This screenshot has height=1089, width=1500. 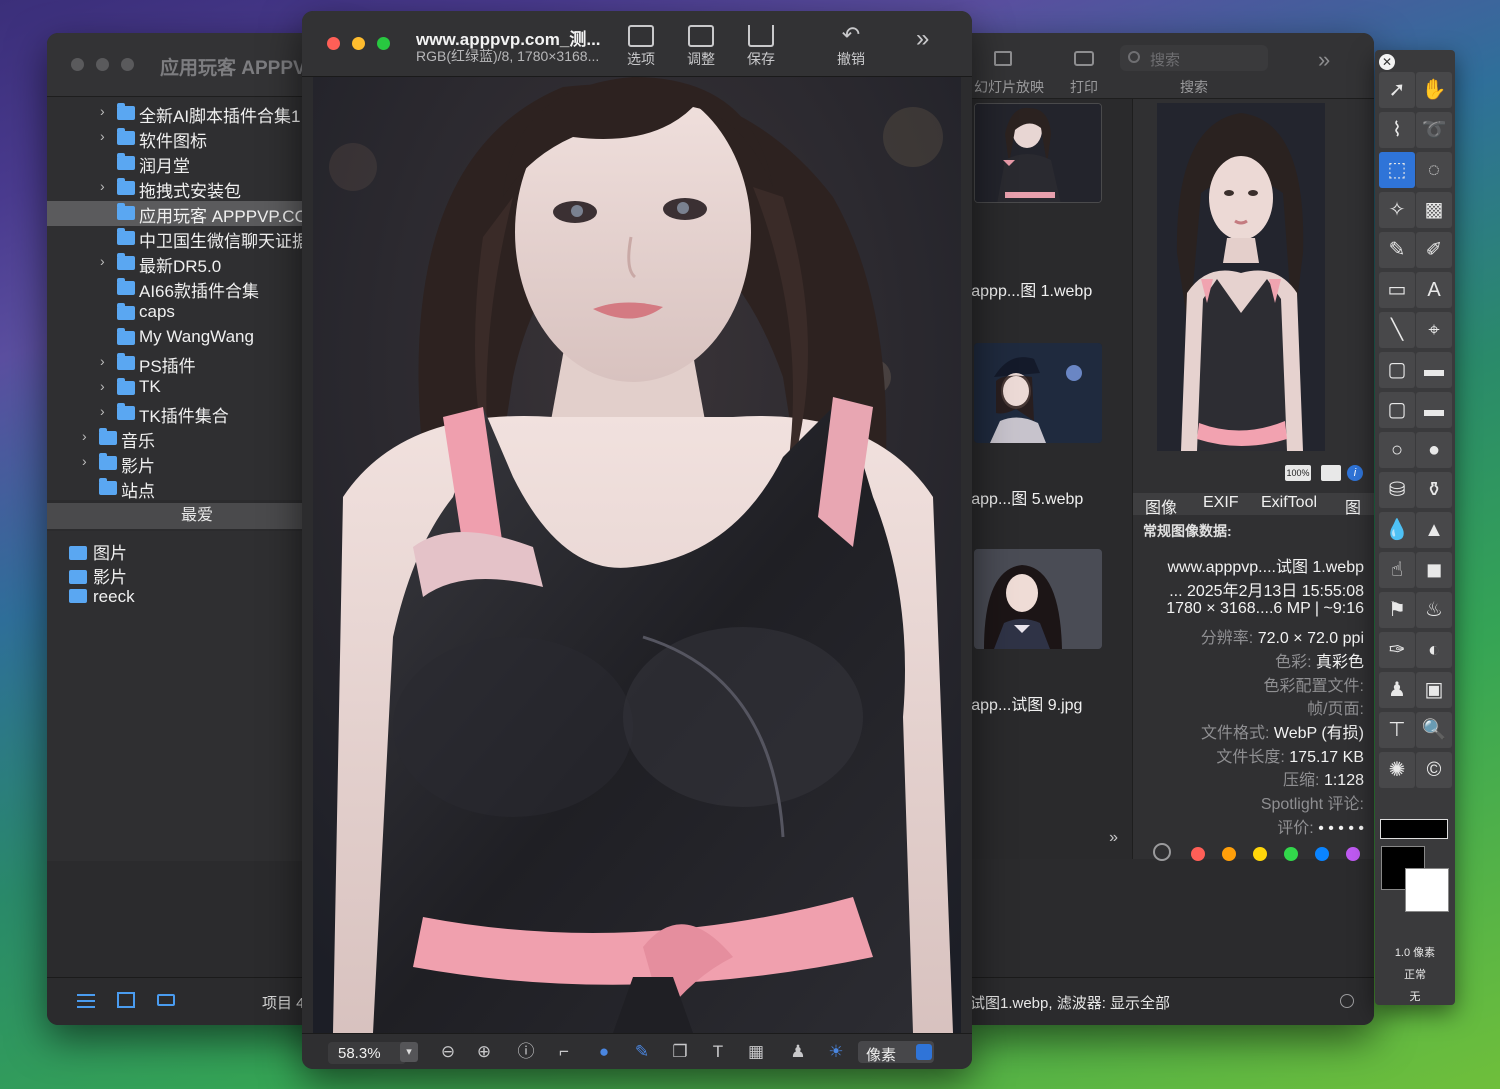 What do you see at coordinates (798, 1052) in the screenshot?
I see `person-icon: ♟` at bounding box center [798, 1052].